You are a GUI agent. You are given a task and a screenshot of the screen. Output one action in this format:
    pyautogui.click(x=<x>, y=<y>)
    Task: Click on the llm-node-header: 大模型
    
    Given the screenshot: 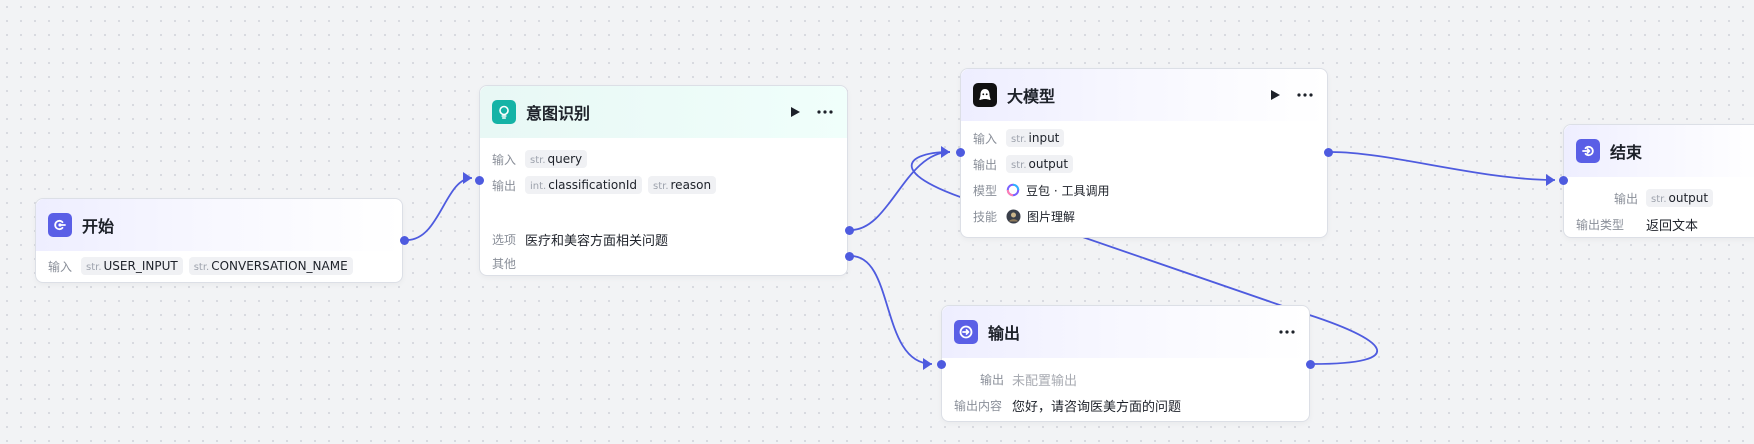 What is the action you would take?
    pyautogui.click(x=1144, y=95)
    